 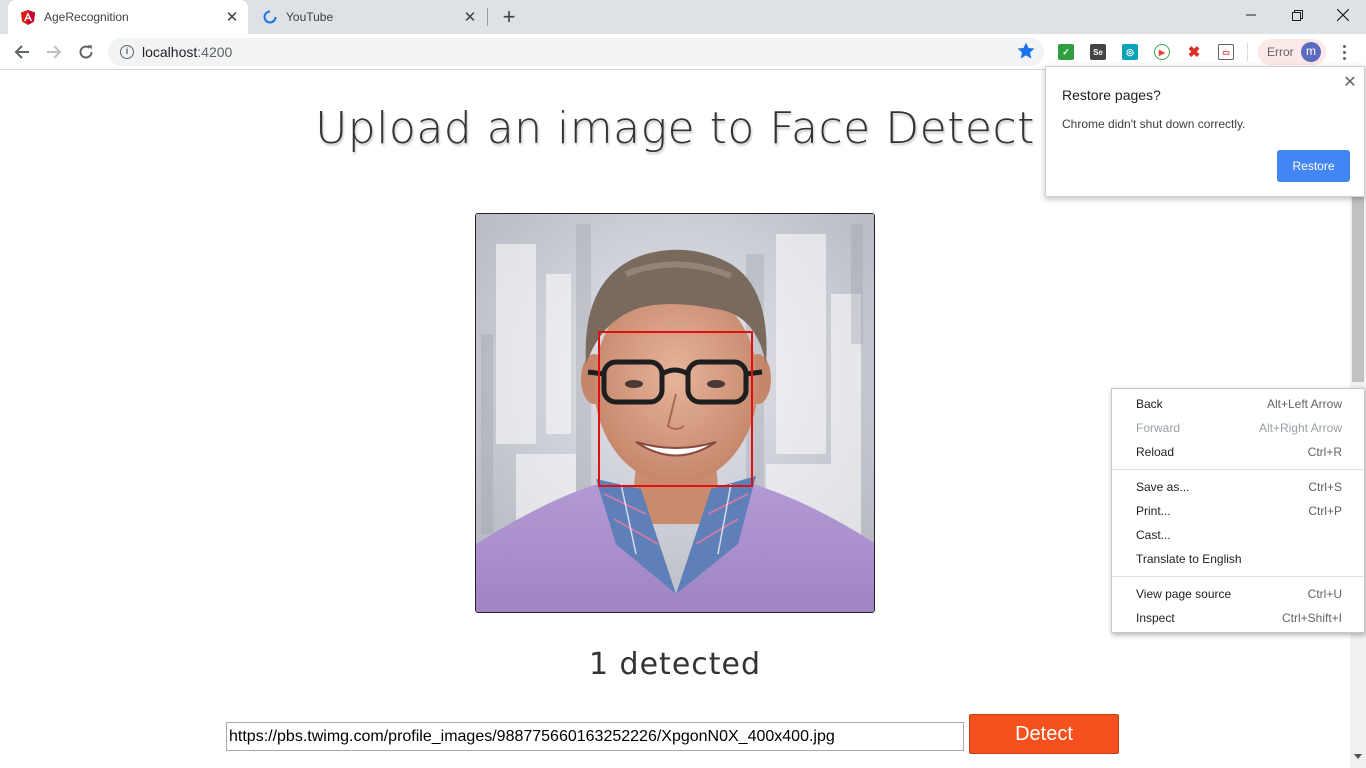 What do you see at coordinates (1358, 289) in the screenshot?
I see `scroll-thumb` at bounding box center [1358, 289].